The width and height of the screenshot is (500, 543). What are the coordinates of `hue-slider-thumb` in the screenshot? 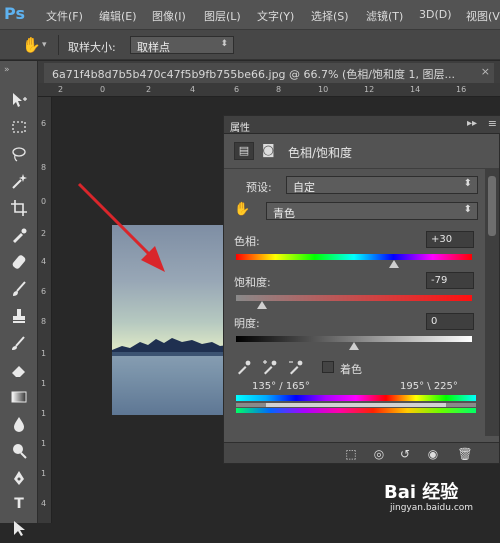 It's located at (394, 264).